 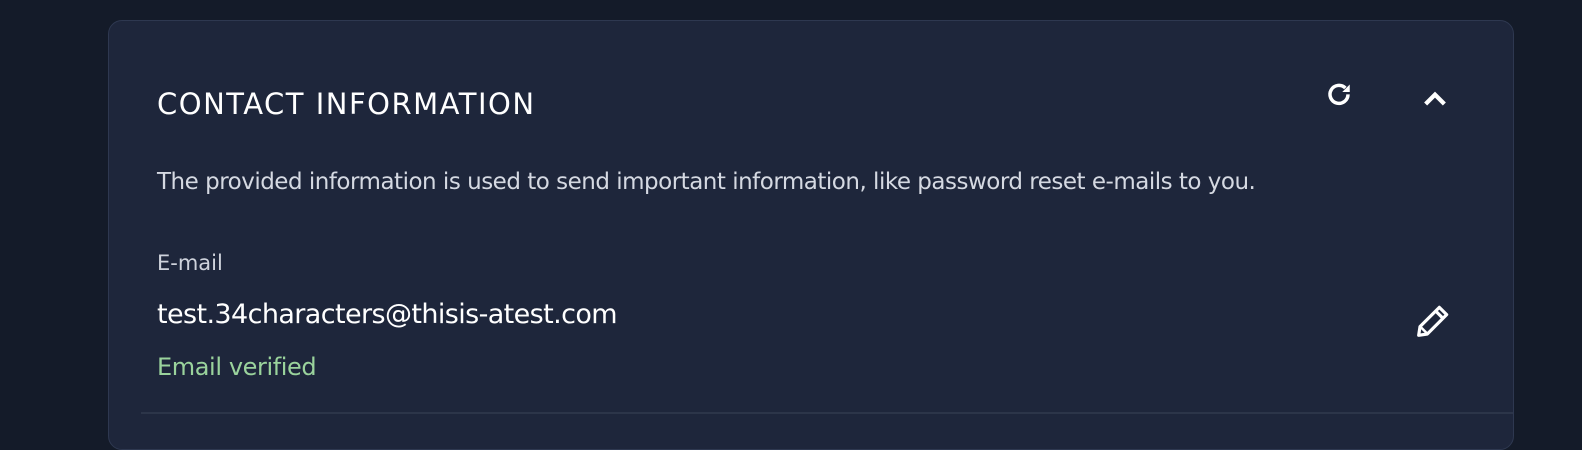 What do you see at coordinates (387, 314) in the screenshot?
I see `email-value: test.34characters@thisis-atest.com` at bounding box center [387, 314].